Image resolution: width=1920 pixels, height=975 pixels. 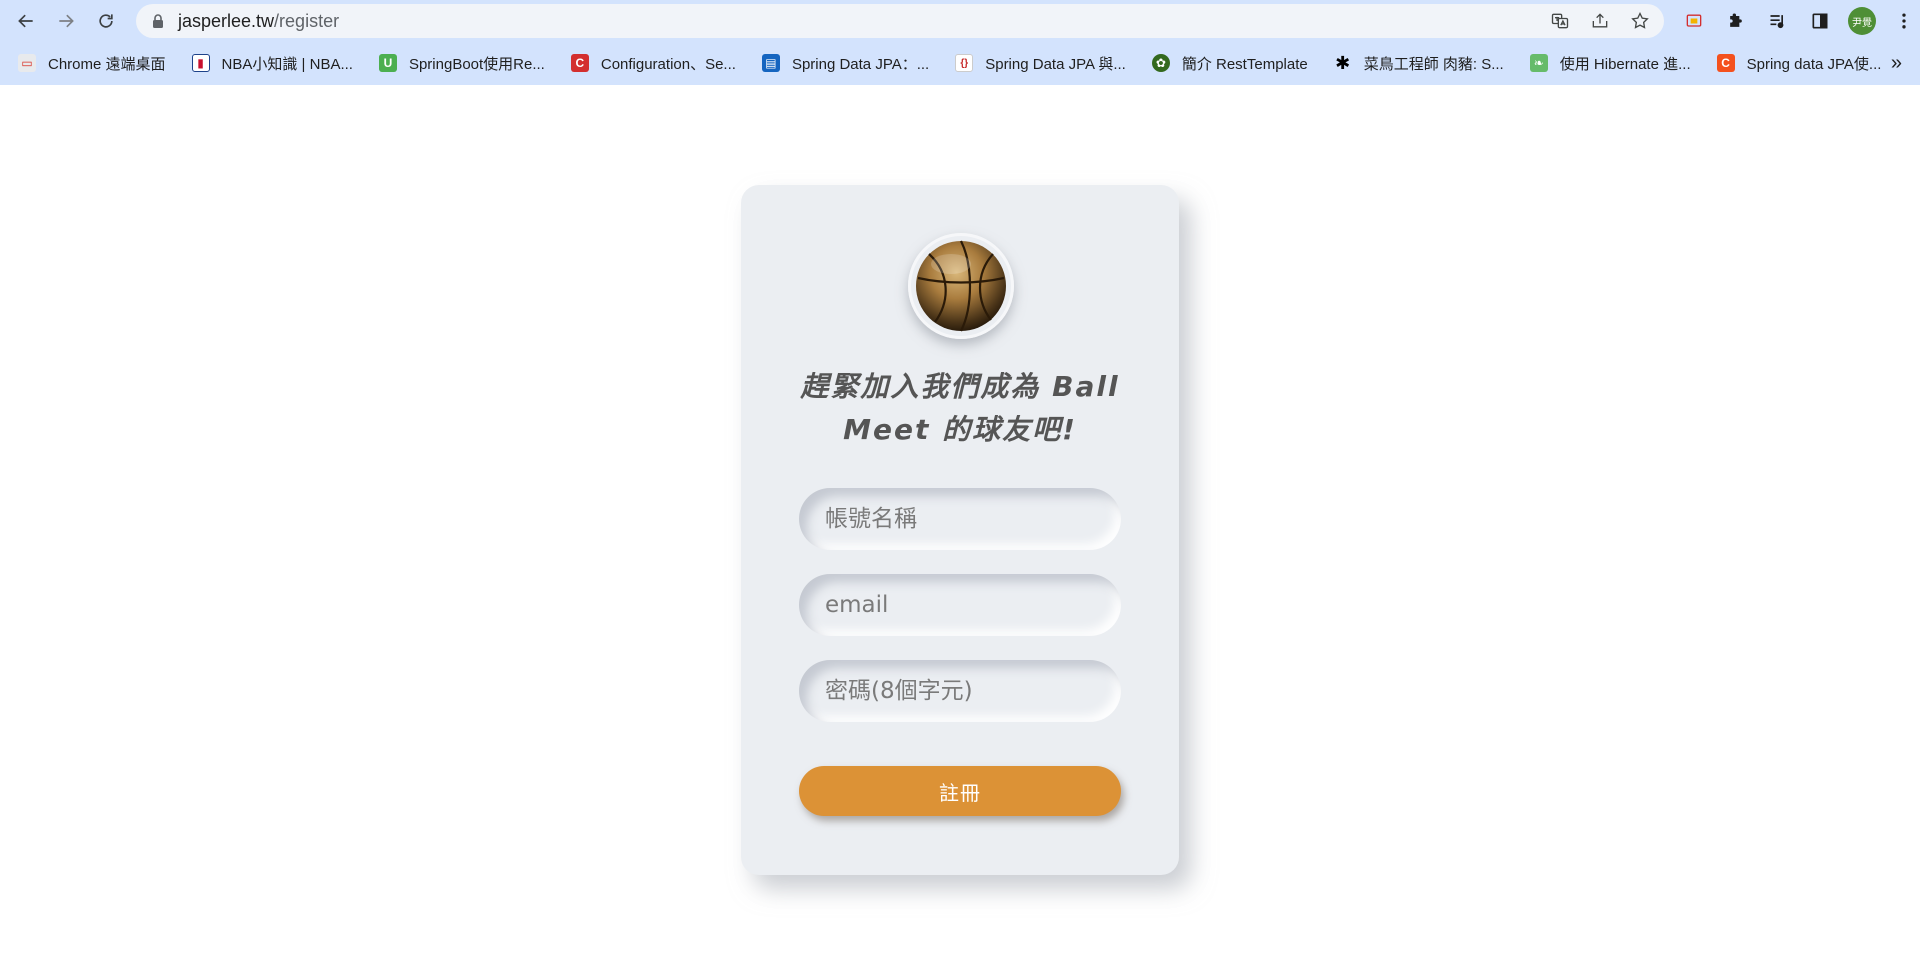 I want to click on register-button: 註冊, so click(x=960, y=791).